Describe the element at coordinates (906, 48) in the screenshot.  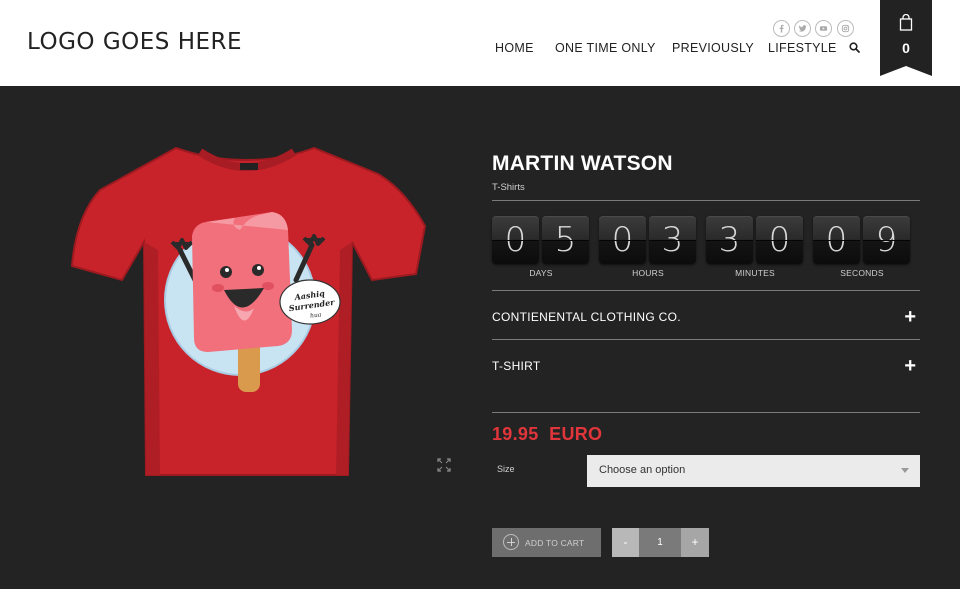
I see `cart-count: 0` at that location.